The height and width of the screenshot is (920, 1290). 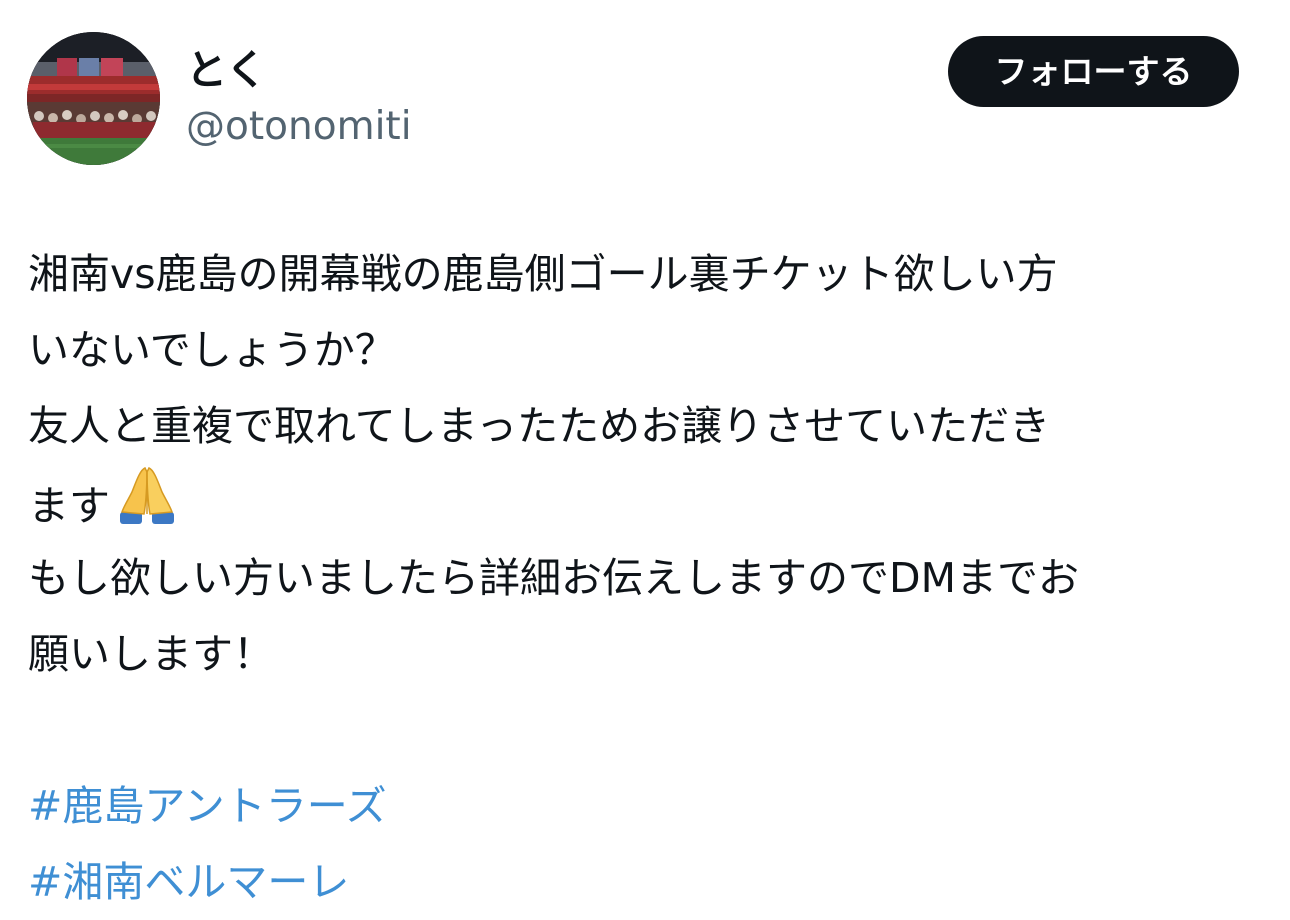 I want to click on stadium-photo-avatar-icon, so click(x=93, y=98).